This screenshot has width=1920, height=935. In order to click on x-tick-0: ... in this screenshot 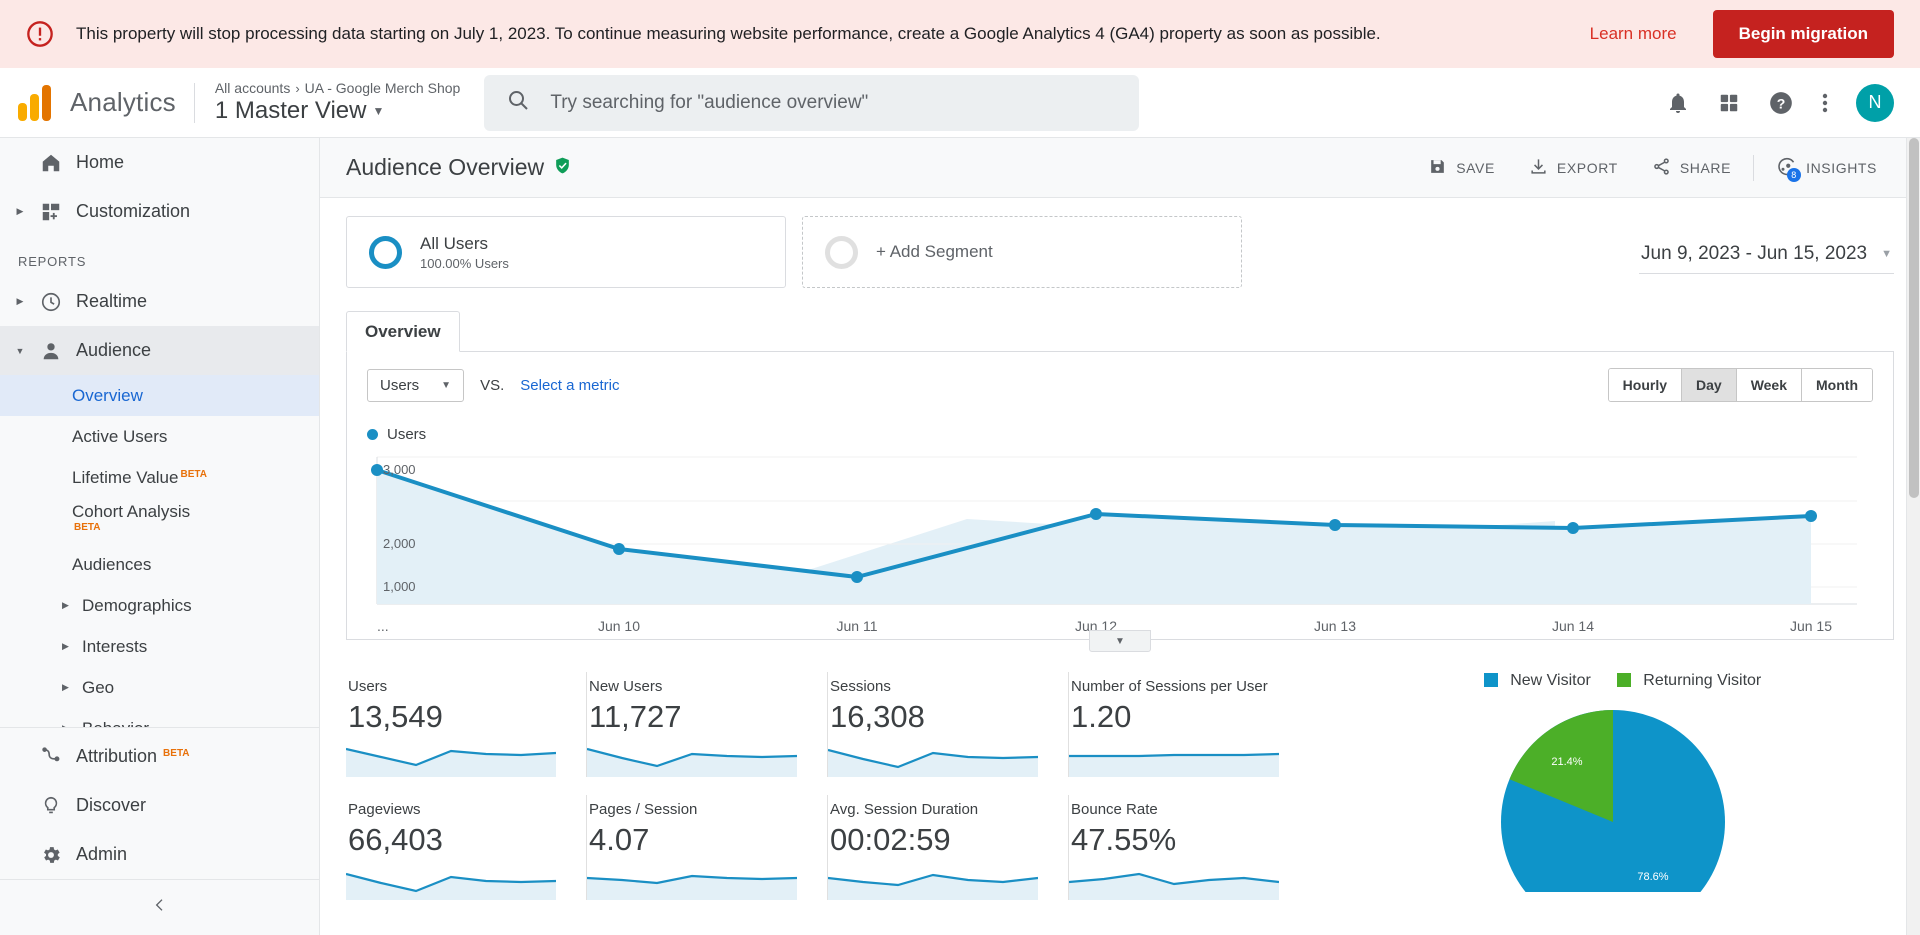, I will do `click(383, 626)`.